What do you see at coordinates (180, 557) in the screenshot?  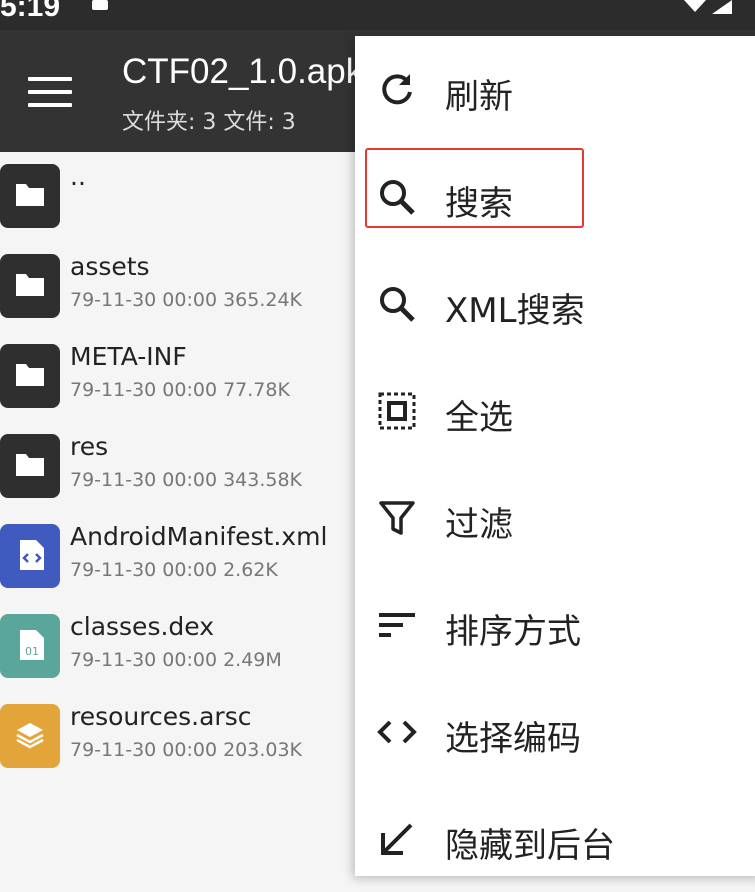 I see `list-item: AndroidManifest.xml 79-11-30 00:00 2.62K` at bounding box center [180, 557].